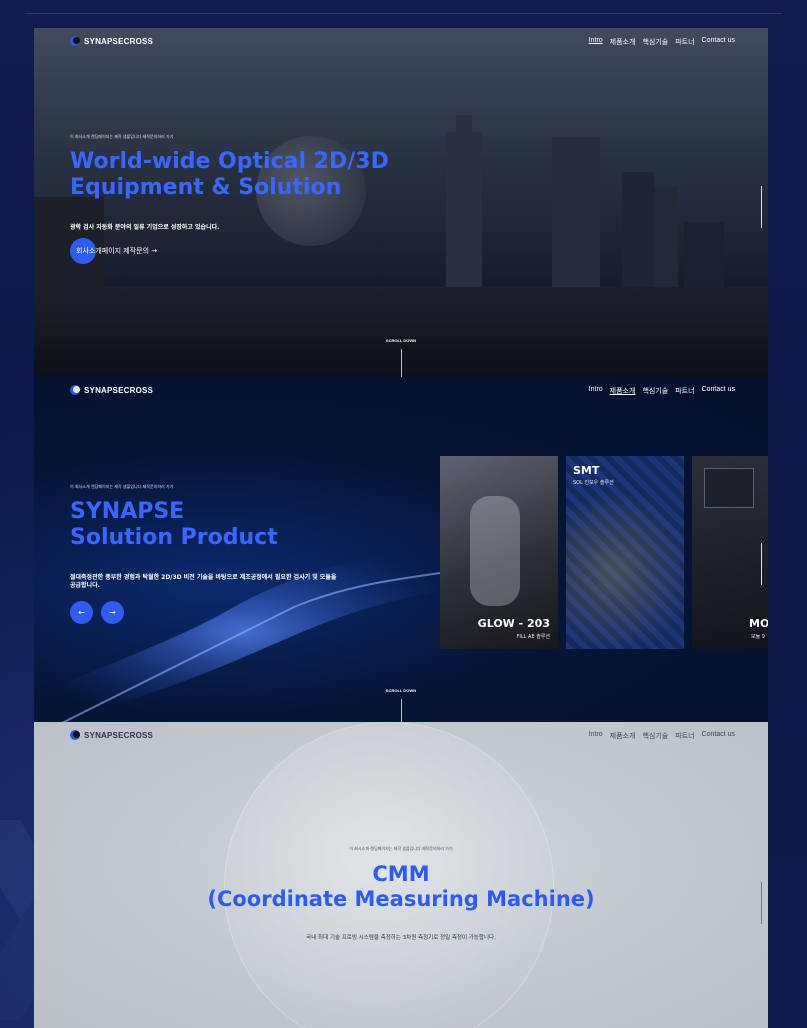 The height and width of the screenshot is (1028, 807). Describe the element at coordinates (229, 161) in the screenshot. I see `hero-title-line1: World-wide Optical 2D/3D` at that location.